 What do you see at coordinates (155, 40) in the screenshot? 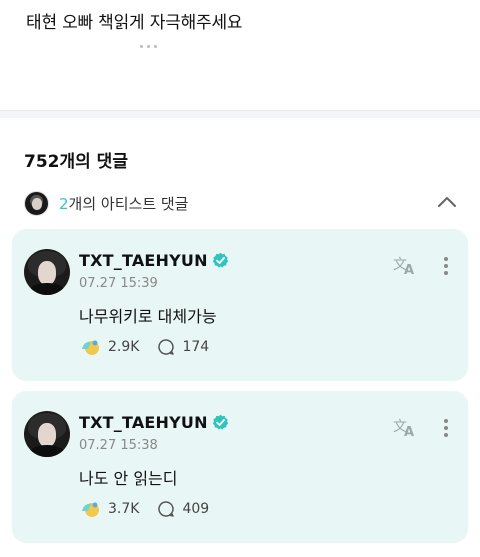
I see `post-text-fragment` at bounding box center [155, 40].